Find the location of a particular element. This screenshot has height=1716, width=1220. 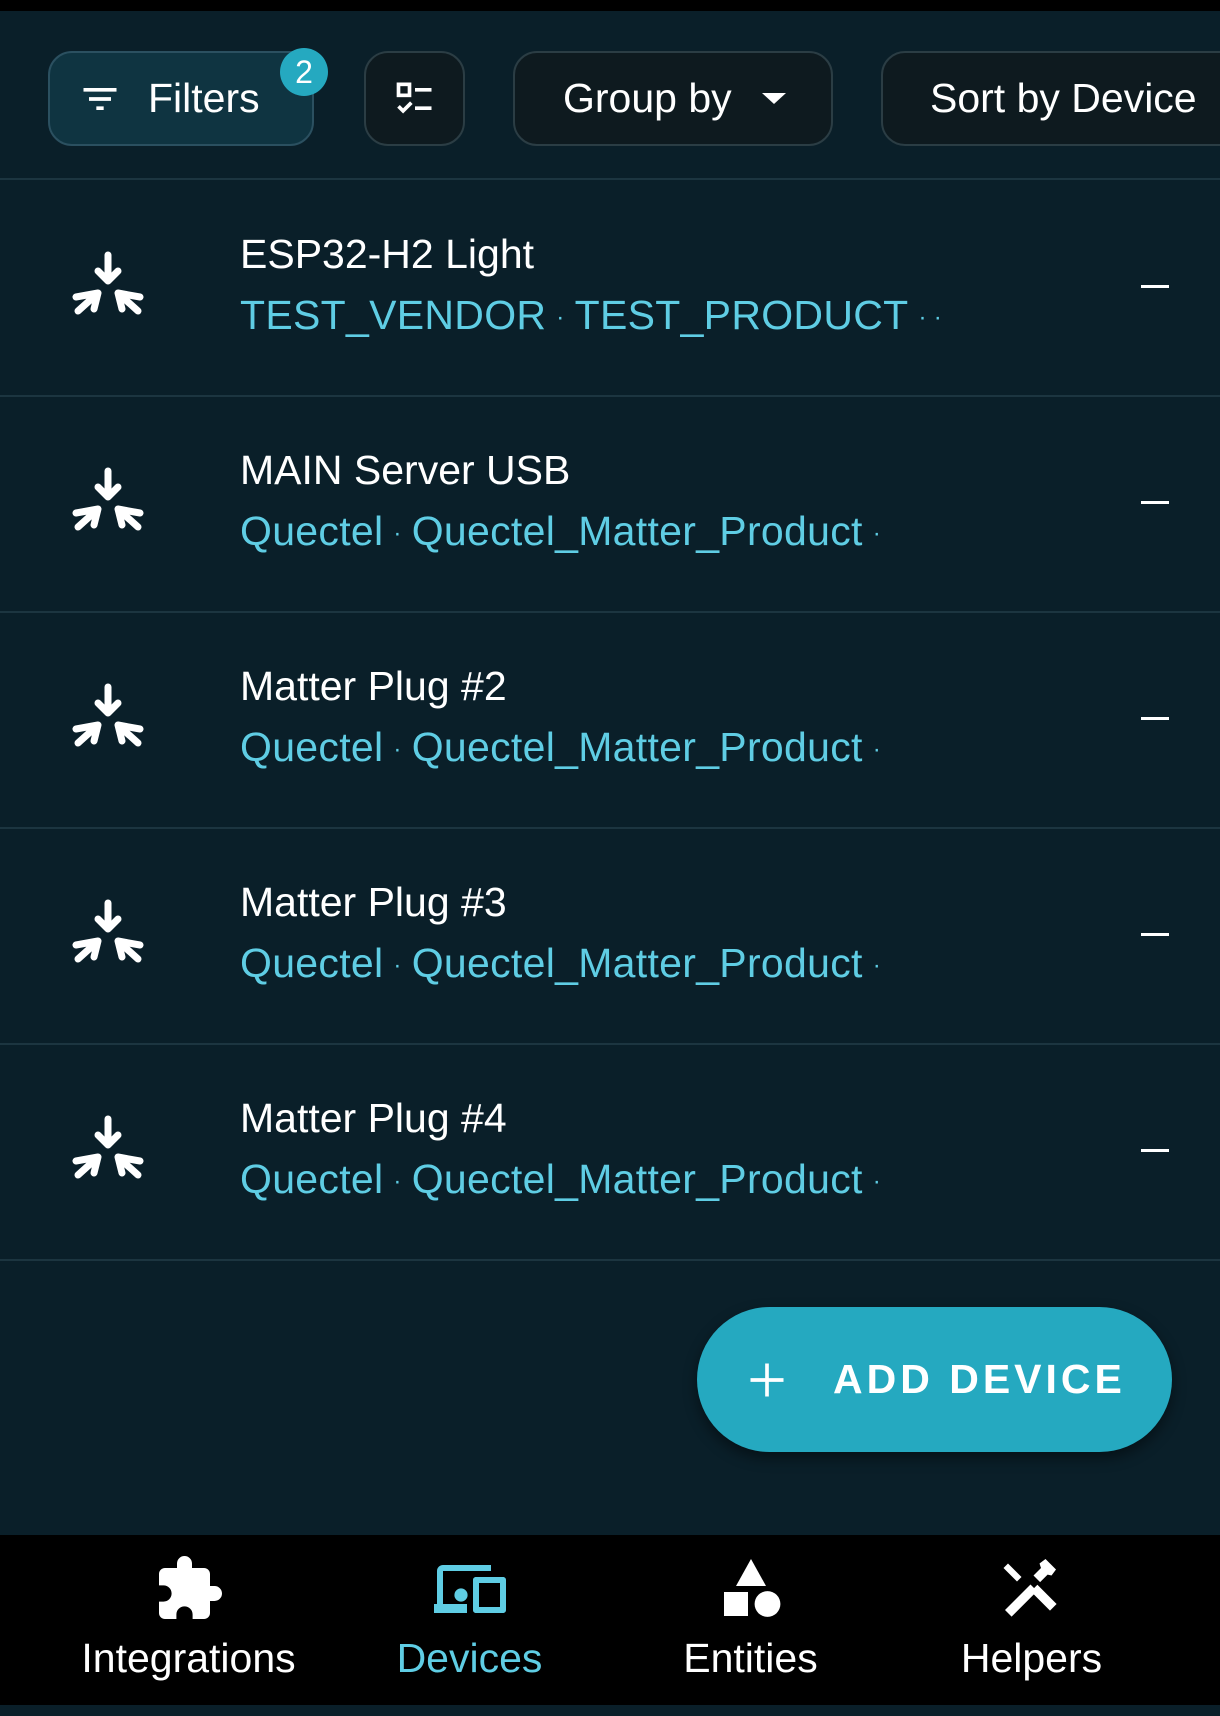

add-device-label: ADD DEVICE is located at coordinates (979, 1379).